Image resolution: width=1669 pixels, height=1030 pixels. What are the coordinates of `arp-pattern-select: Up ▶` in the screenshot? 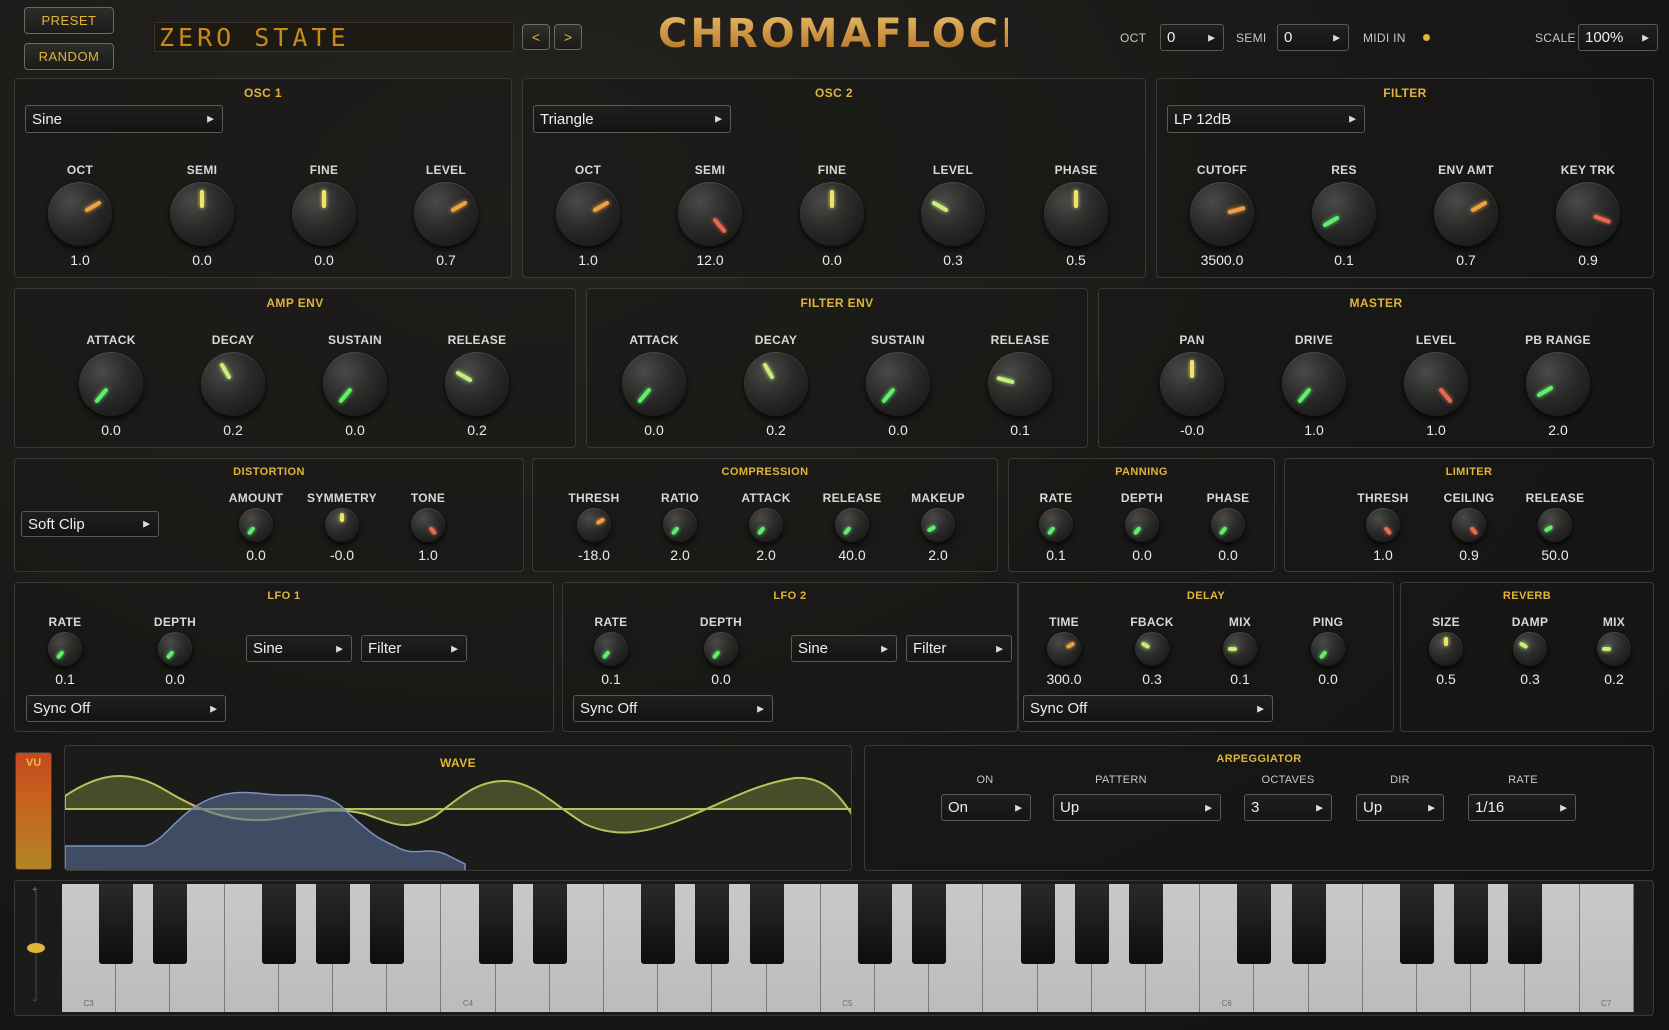 It's located at (1137, 807).